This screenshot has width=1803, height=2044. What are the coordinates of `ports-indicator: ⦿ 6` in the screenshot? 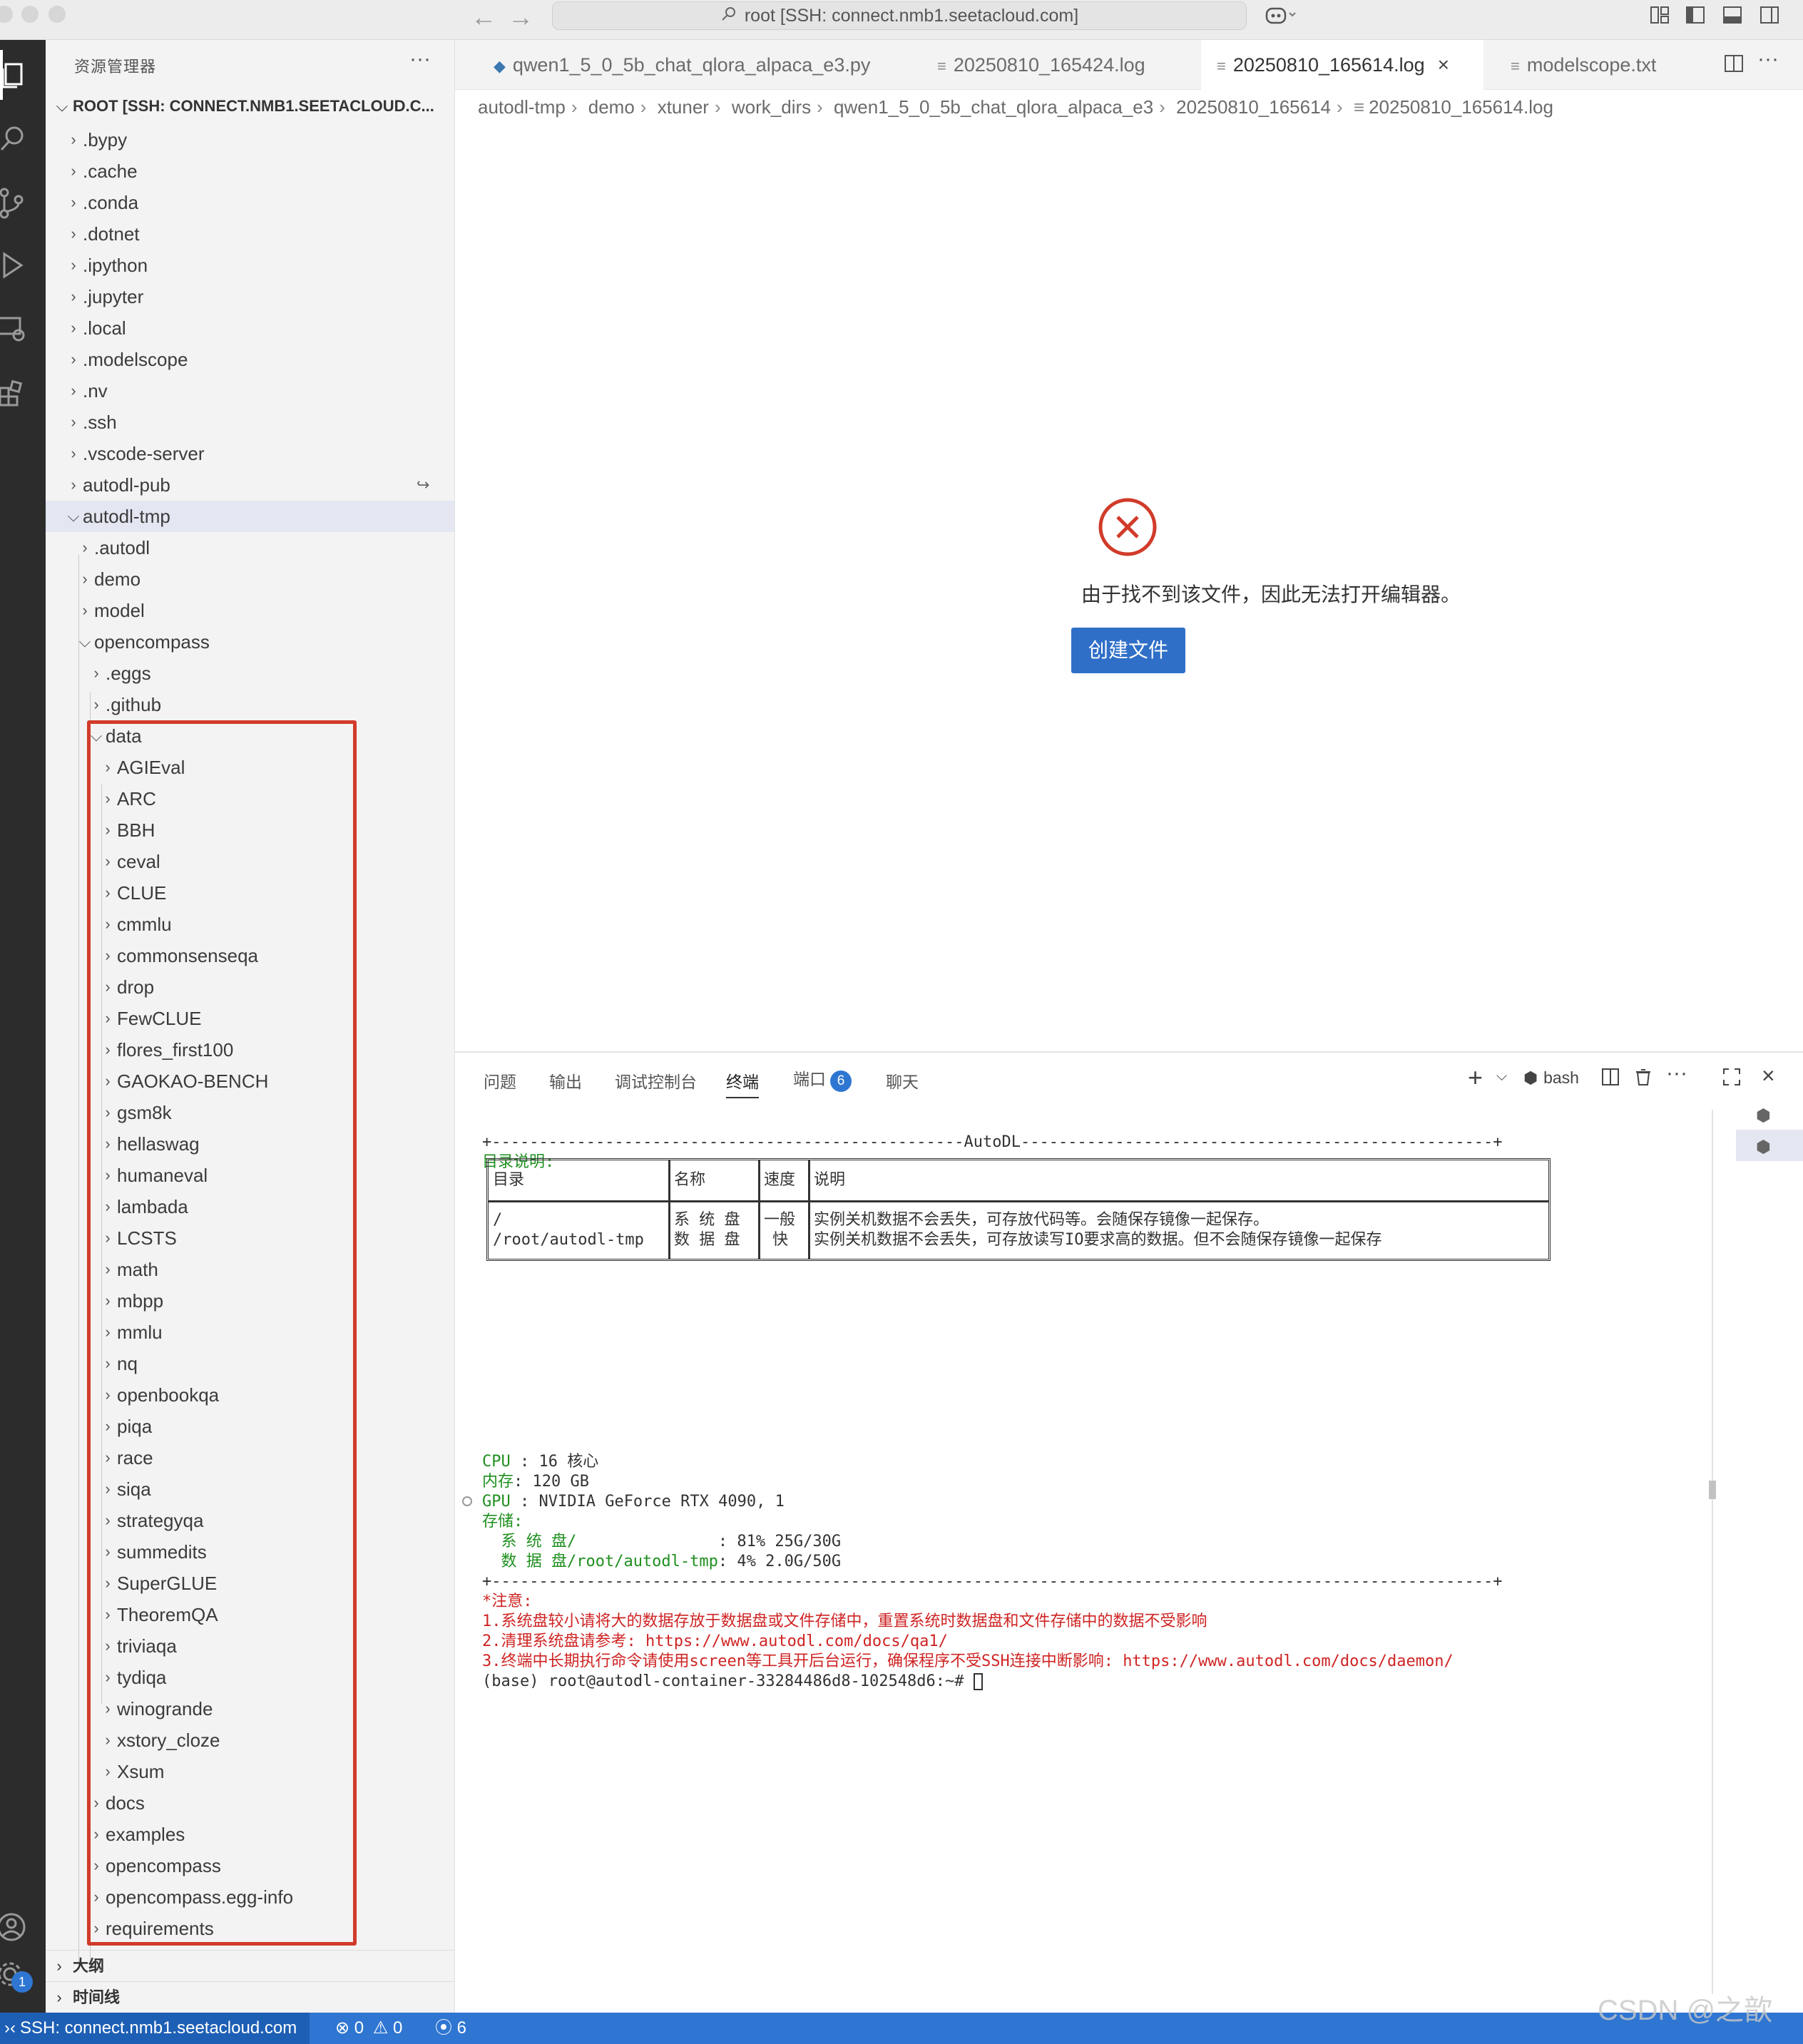 It's located at (450, 2028).